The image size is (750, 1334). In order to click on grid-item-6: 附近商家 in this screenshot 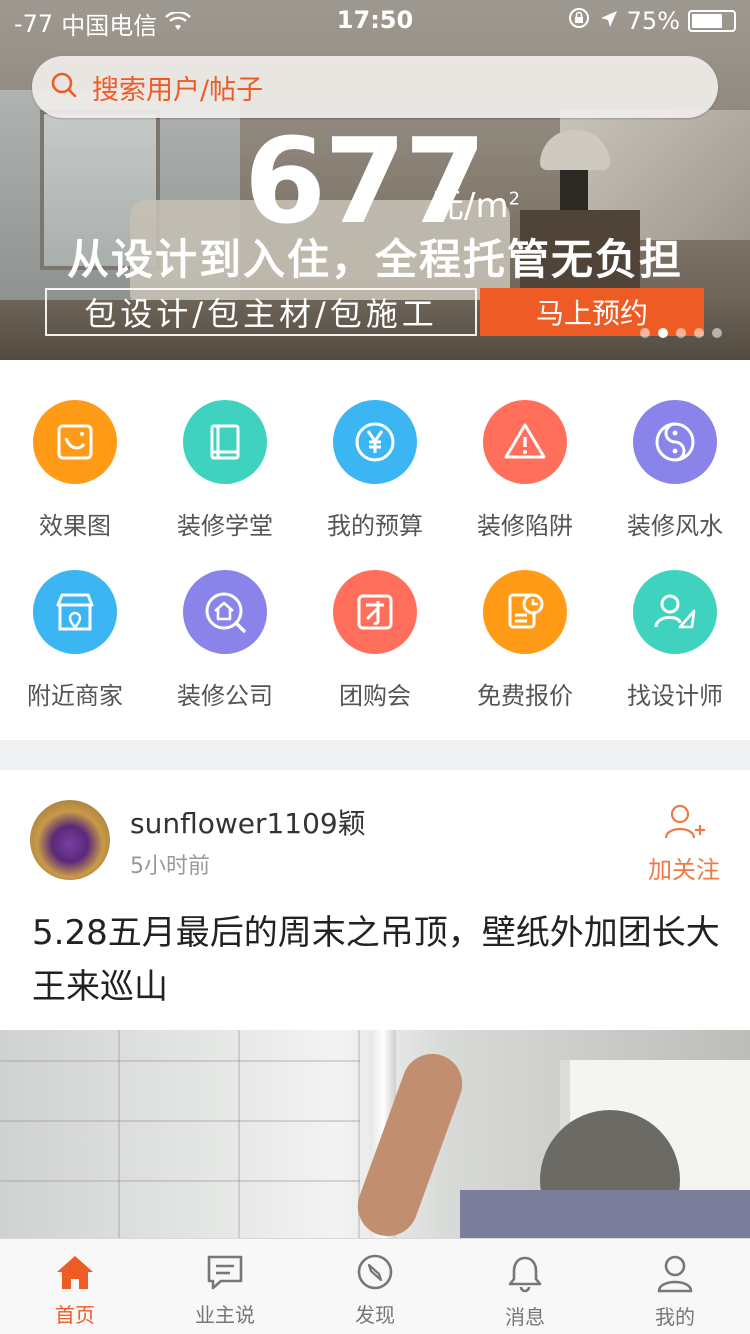, I will do `click(75, 655)`.